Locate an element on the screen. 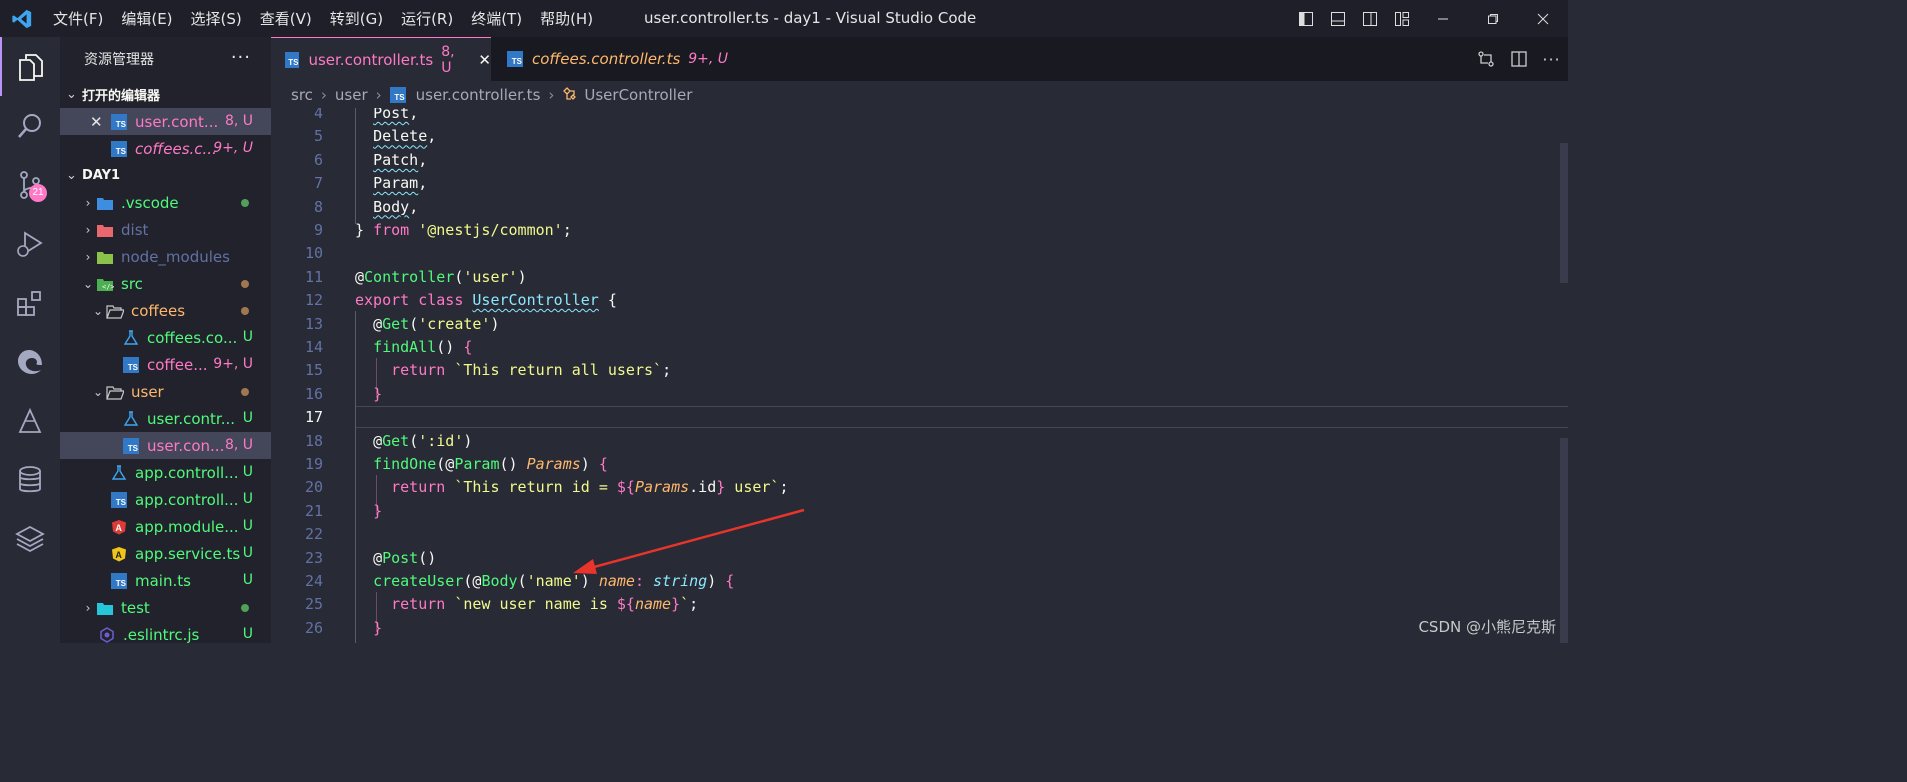 The image size is (1907, 782). service-icon: A is located at coordinates (119, 554).